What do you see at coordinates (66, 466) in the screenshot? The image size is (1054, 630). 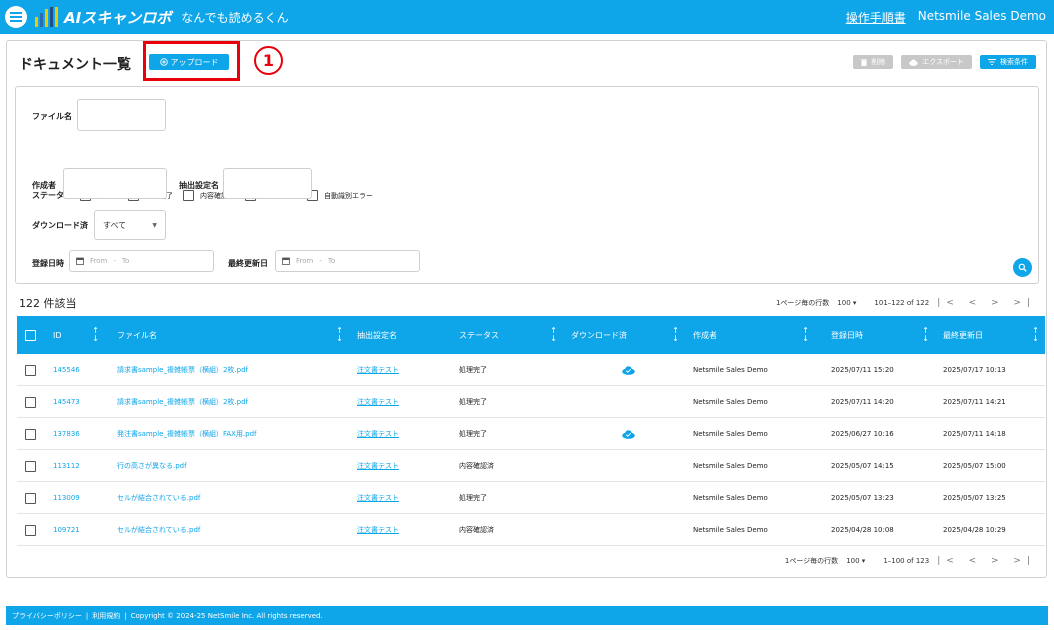 I see `row-id-link: 113112` at bounding box center [66, 466].